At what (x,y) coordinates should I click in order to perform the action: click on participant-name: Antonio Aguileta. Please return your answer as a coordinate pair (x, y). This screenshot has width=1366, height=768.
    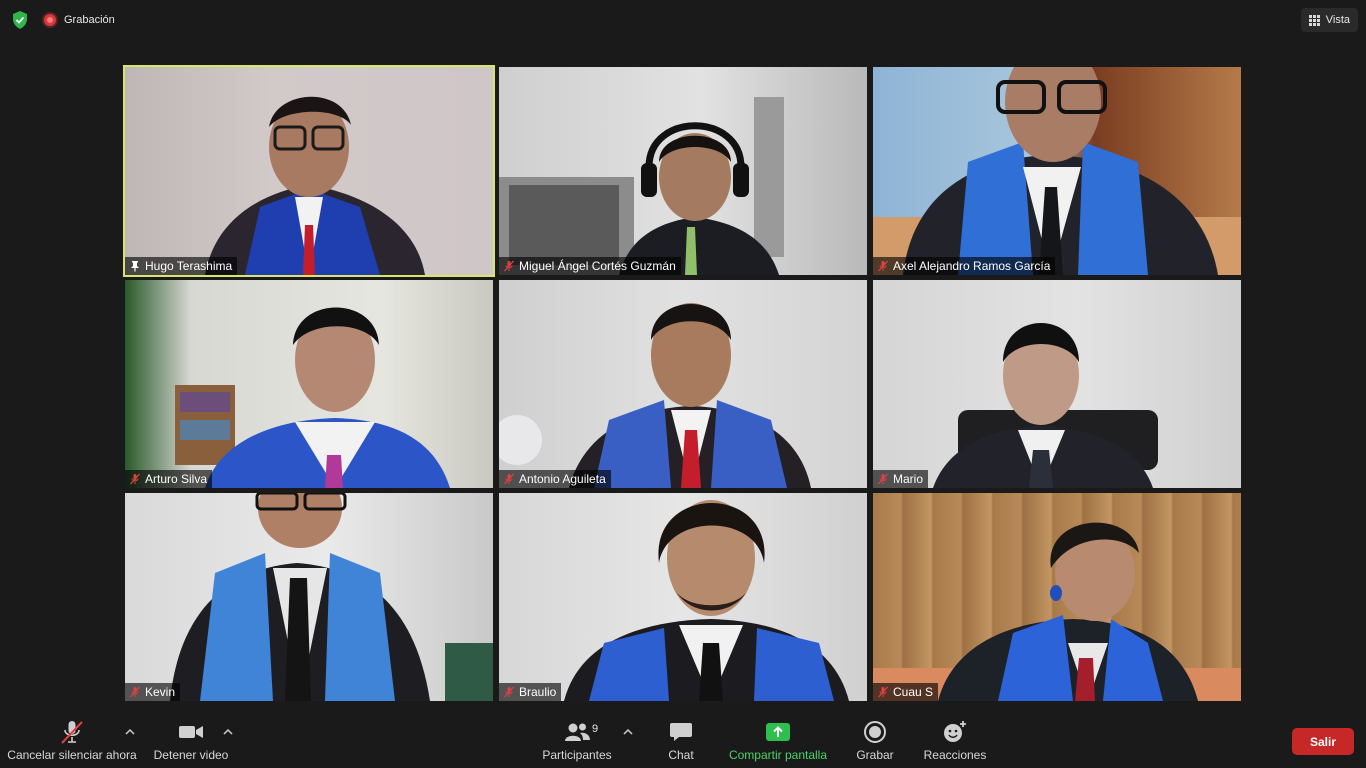
    Looking at the image, I should click on (562, 479).